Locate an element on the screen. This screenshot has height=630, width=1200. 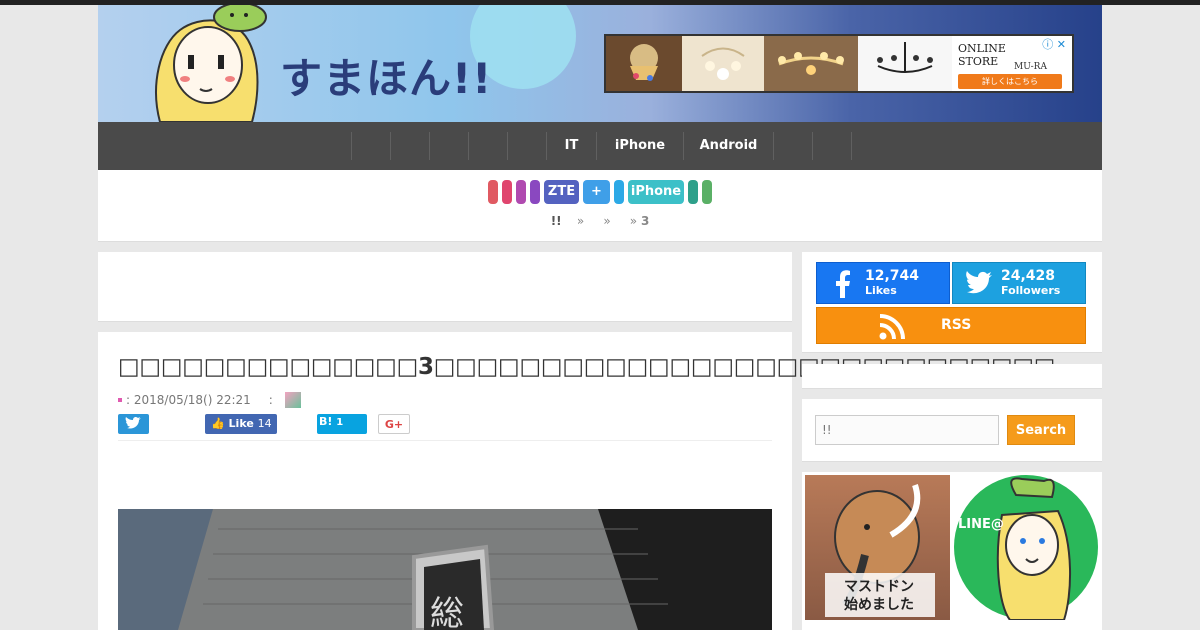
line-mascot-illustration is located at coordinates (1026, 548).